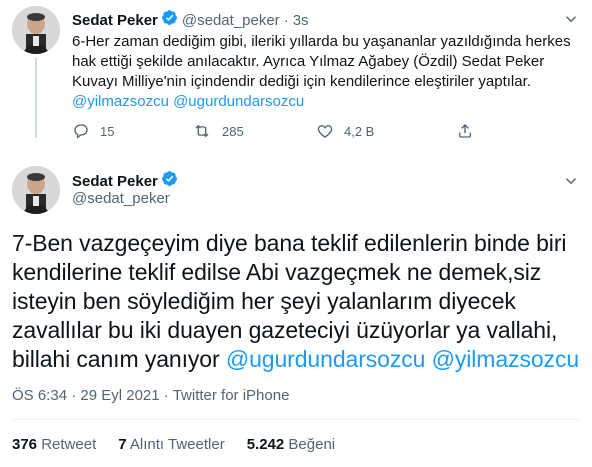 The image size is (592, 467). I want to click on like-icon, so click(325, 131).